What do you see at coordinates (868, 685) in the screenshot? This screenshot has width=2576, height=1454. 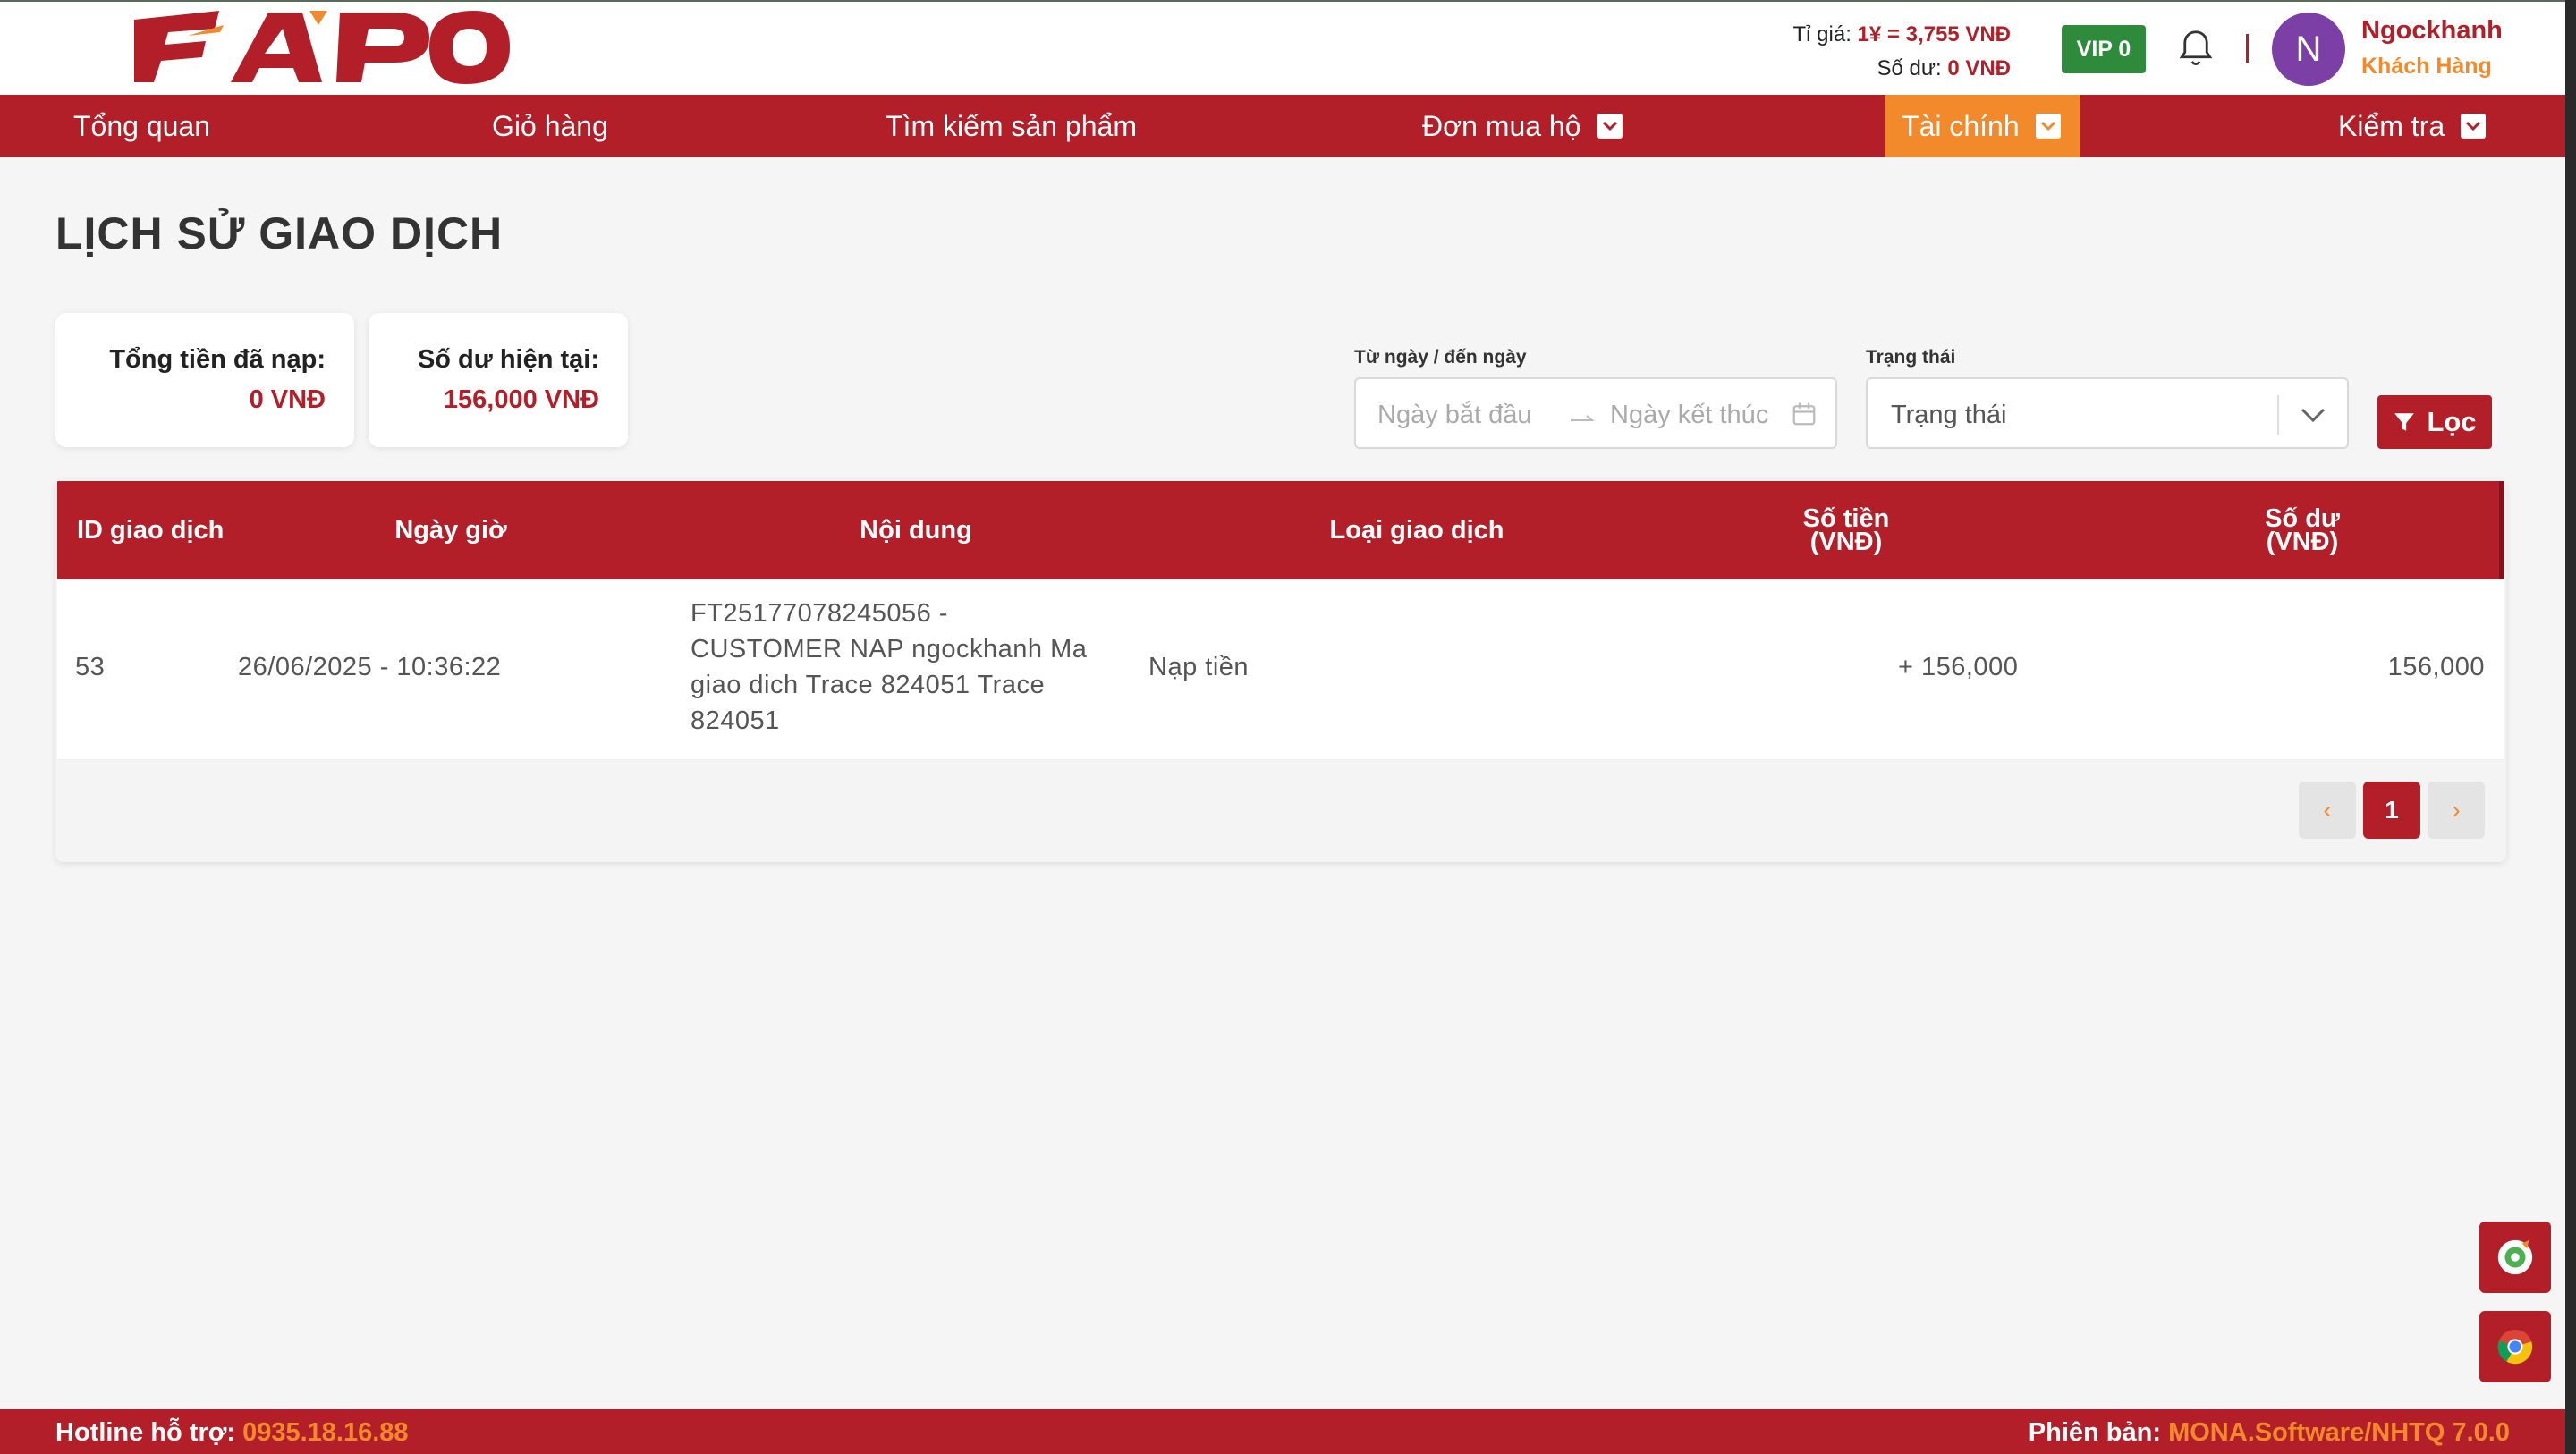 I see `cell-content-line: giao dich Trace 824051 Trace` at bounding box center [868, 685].